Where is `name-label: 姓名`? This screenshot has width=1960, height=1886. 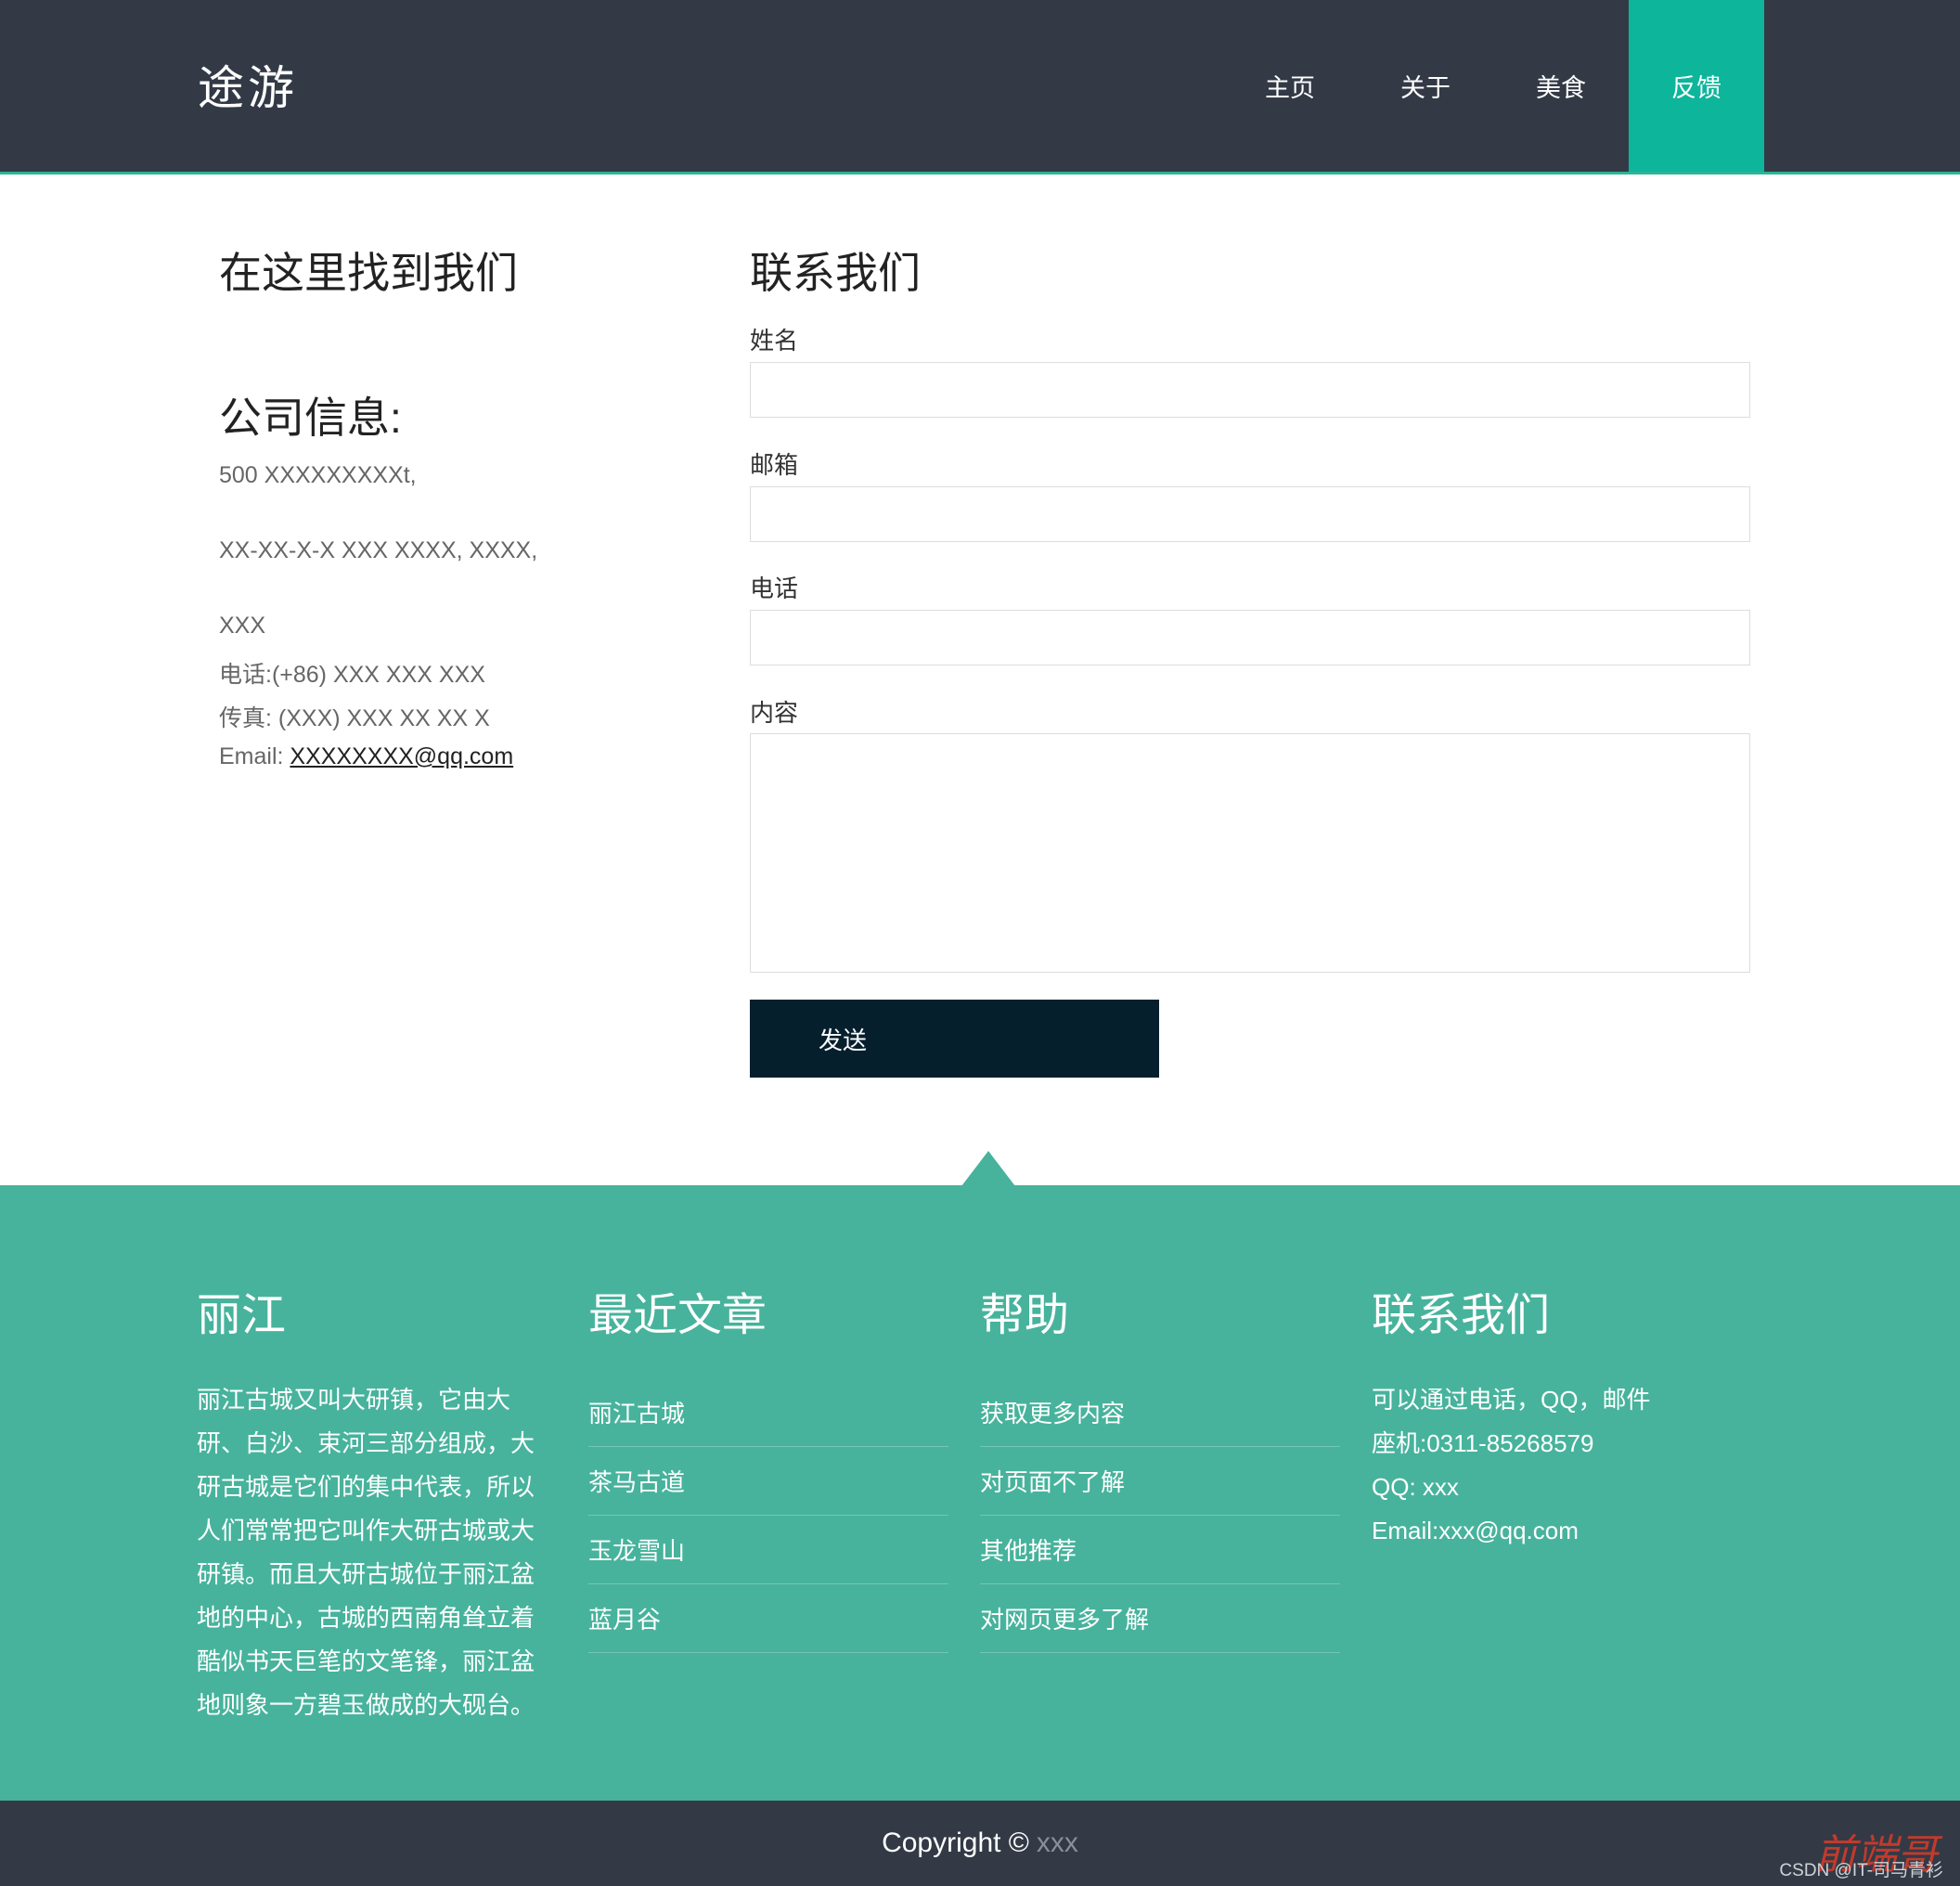
name-label: 姓名 is located at coordinates (774, 341).